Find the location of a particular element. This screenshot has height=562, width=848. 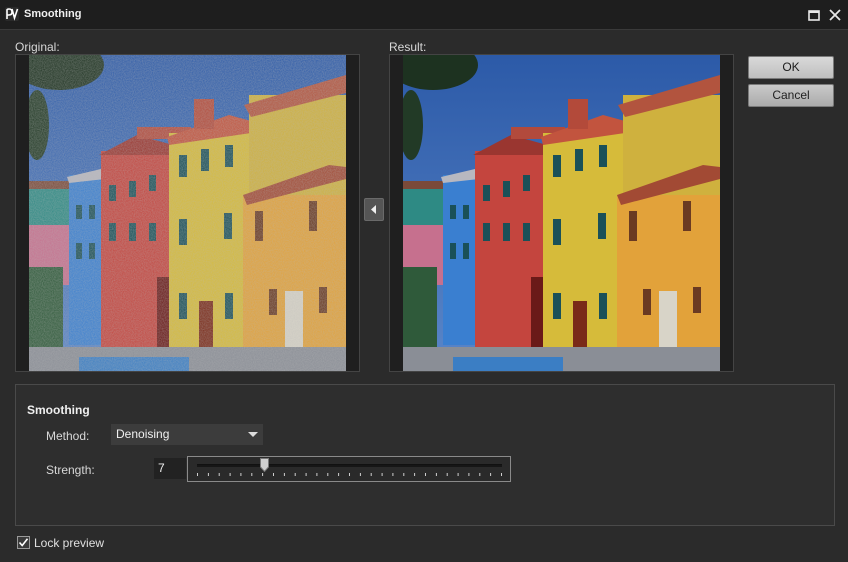

lock-preview-box is located at coordinates (23, 542).